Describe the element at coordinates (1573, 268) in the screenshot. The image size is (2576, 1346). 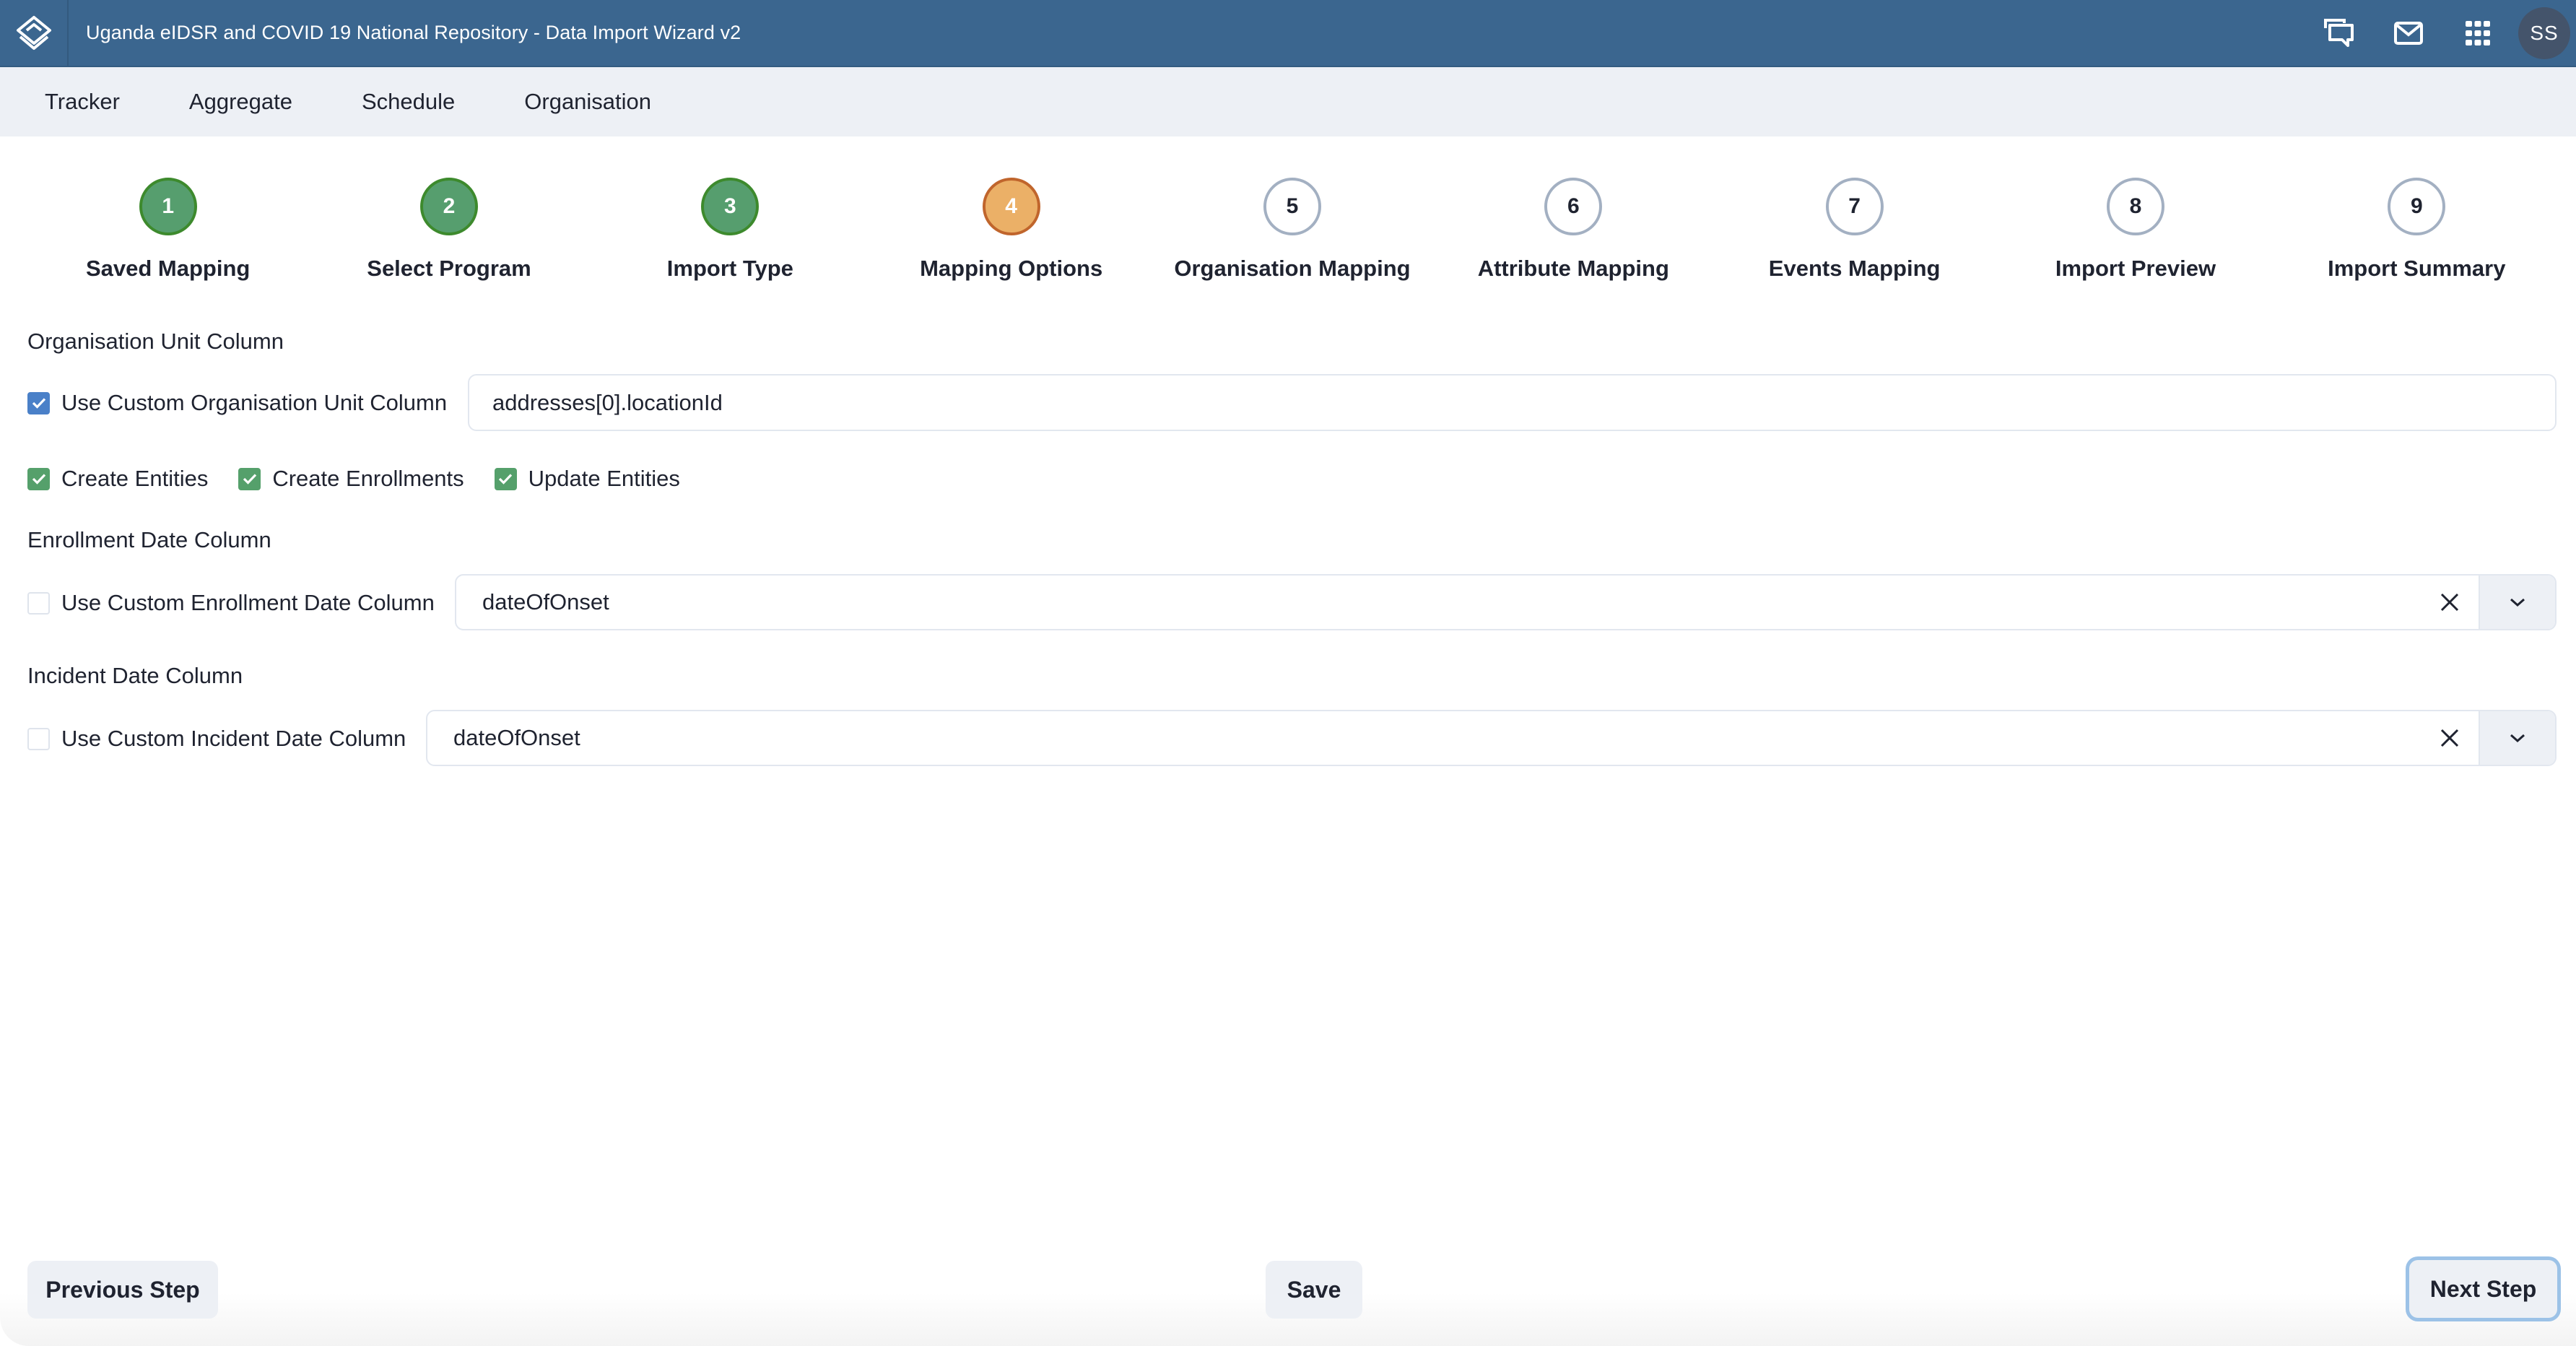
I see `step-label: Attribute Mapping` at that location.